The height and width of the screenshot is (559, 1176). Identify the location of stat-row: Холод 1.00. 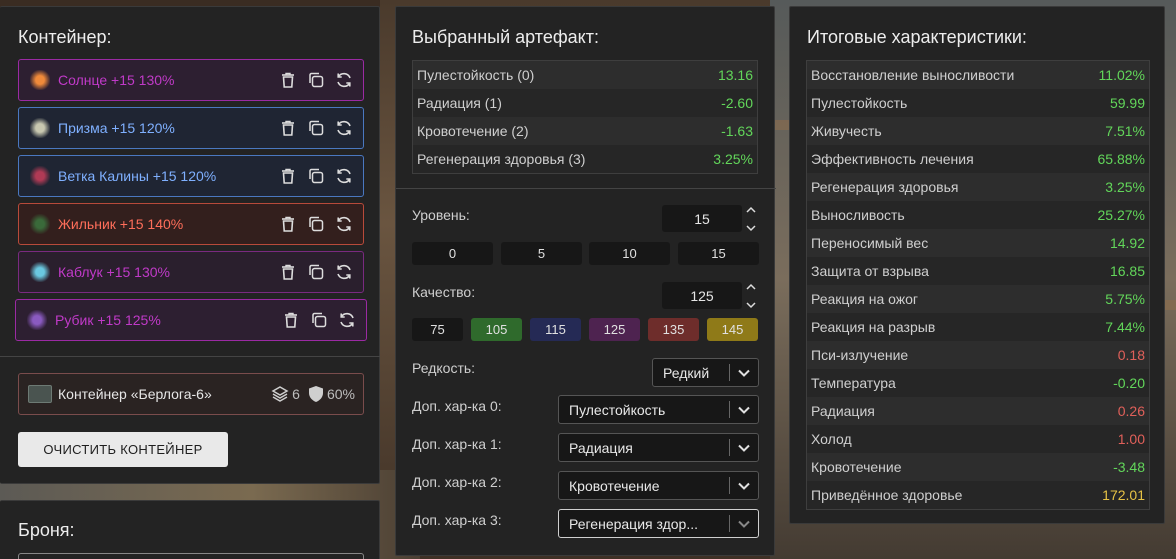
(978, 439).